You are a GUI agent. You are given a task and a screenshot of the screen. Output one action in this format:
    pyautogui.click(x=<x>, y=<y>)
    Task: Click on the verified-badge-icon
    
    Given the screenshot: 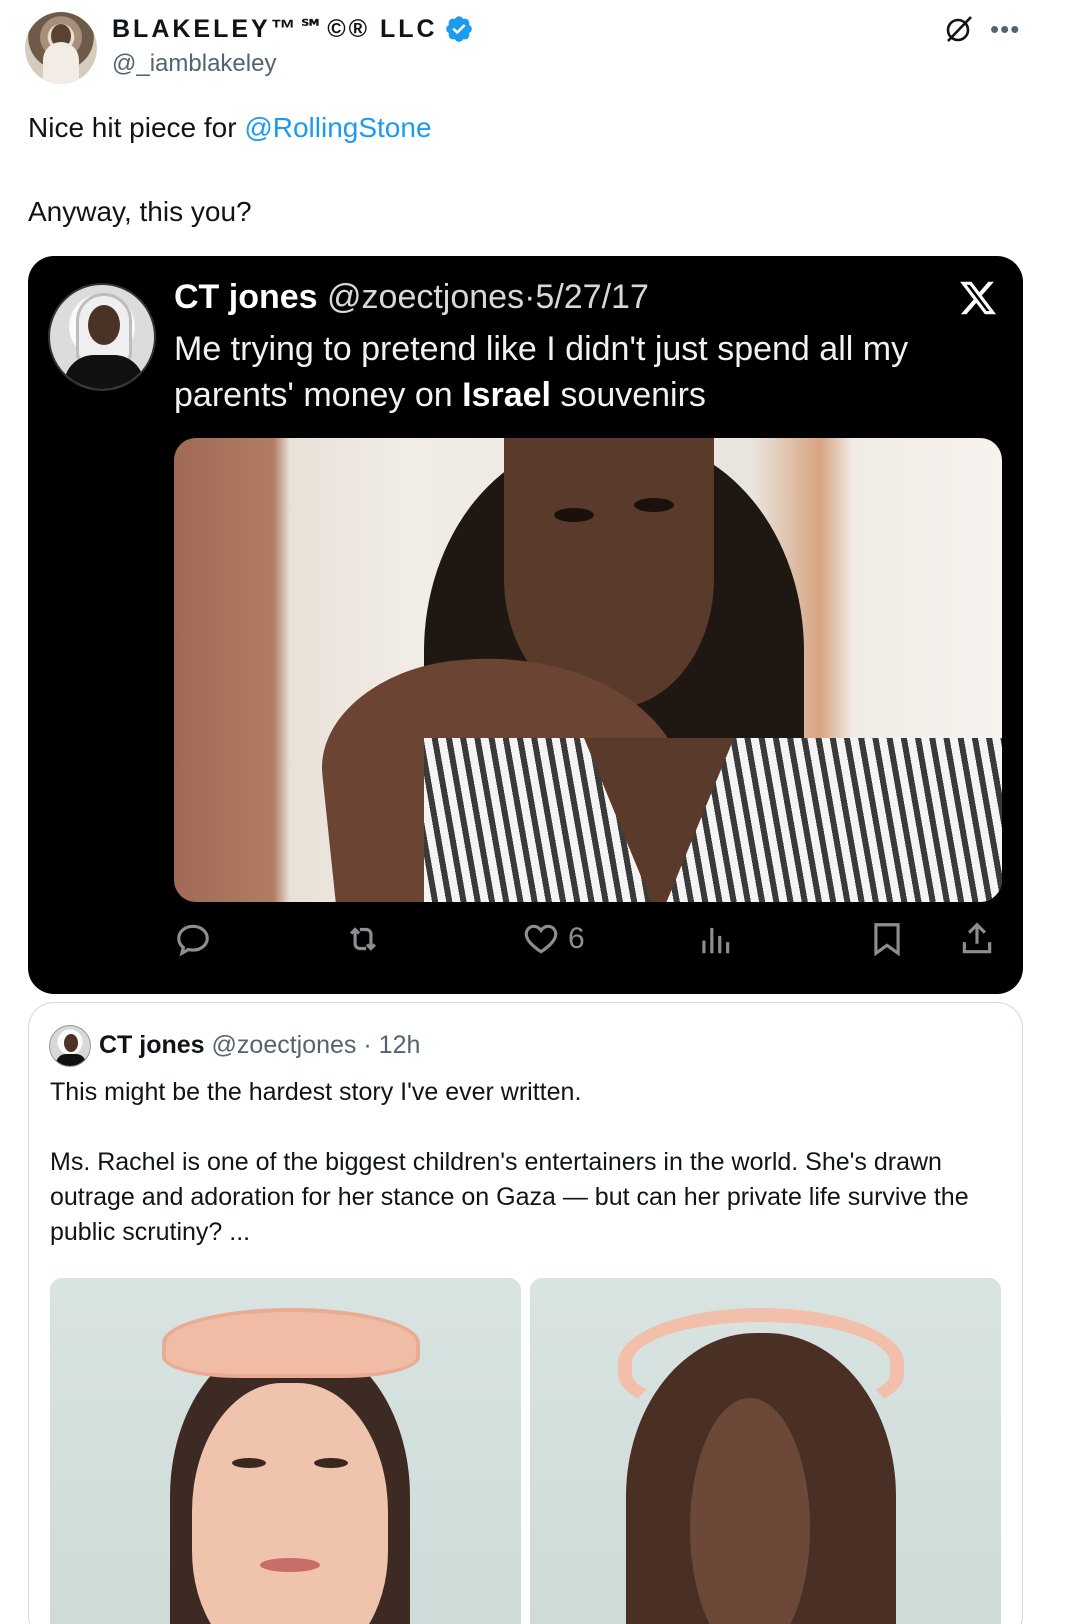 What is the action you would take?
    pyautogui.click(x=458, y=29)
    